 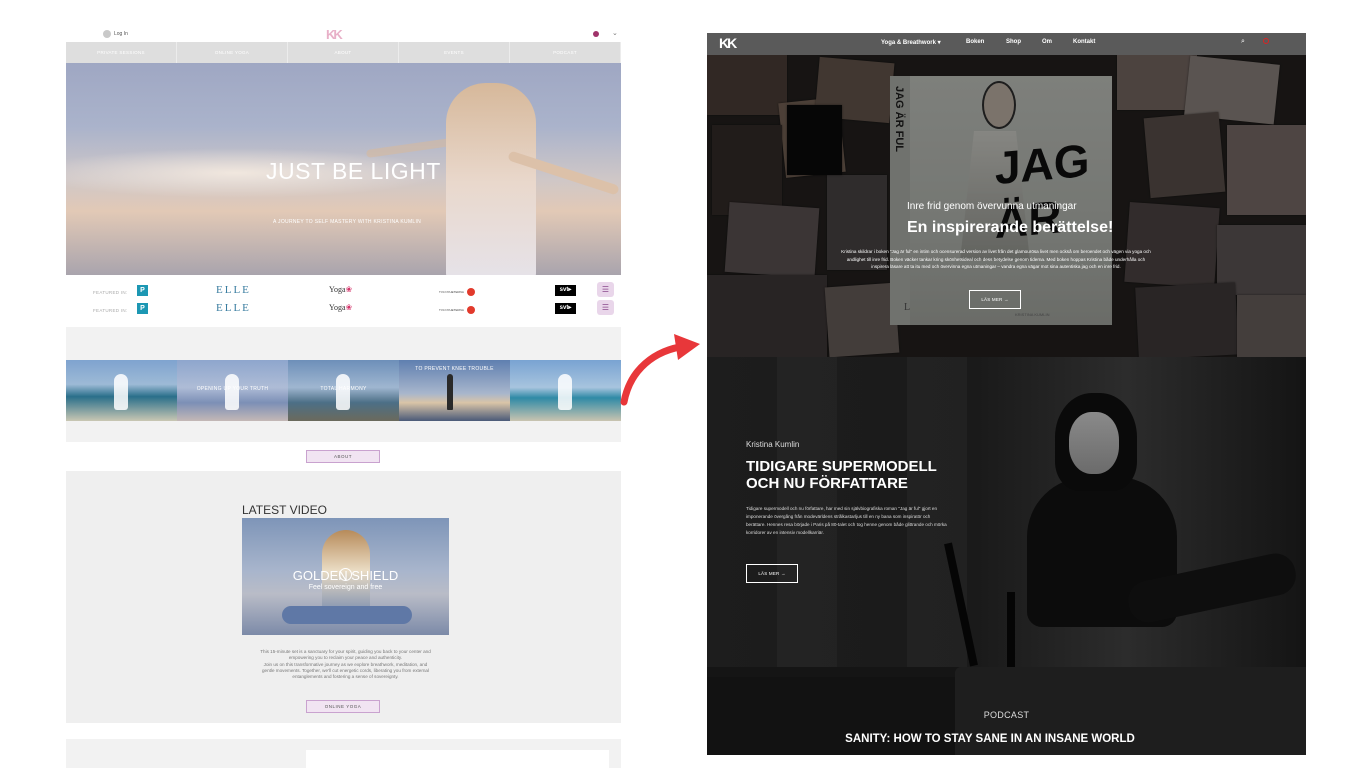 What do you see at coordinates (827, 483) in the screenshot?
I see `about-title-line: OCH NU FÖRFATTARE` at bounding box center [827, 483].